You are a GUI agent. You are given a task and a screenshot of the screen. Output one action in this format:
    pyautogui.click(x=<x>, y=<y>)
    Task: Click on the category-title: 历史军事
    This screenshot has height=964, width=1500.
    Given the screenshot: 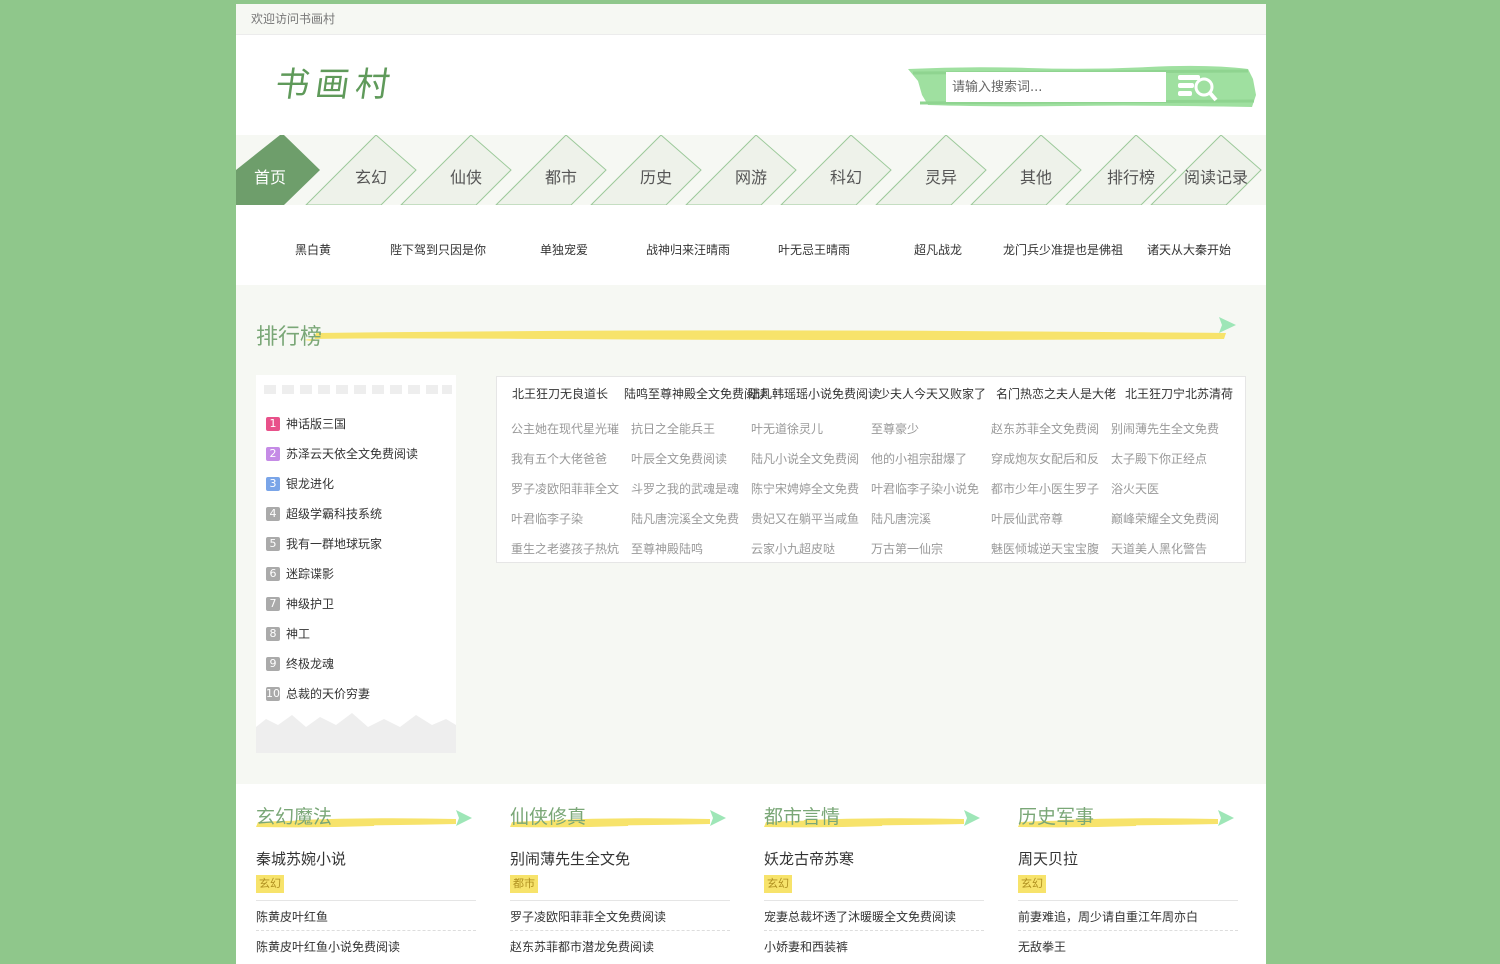 What is the action you would take?
    pyautogui.click(x=1056, y=817)
    